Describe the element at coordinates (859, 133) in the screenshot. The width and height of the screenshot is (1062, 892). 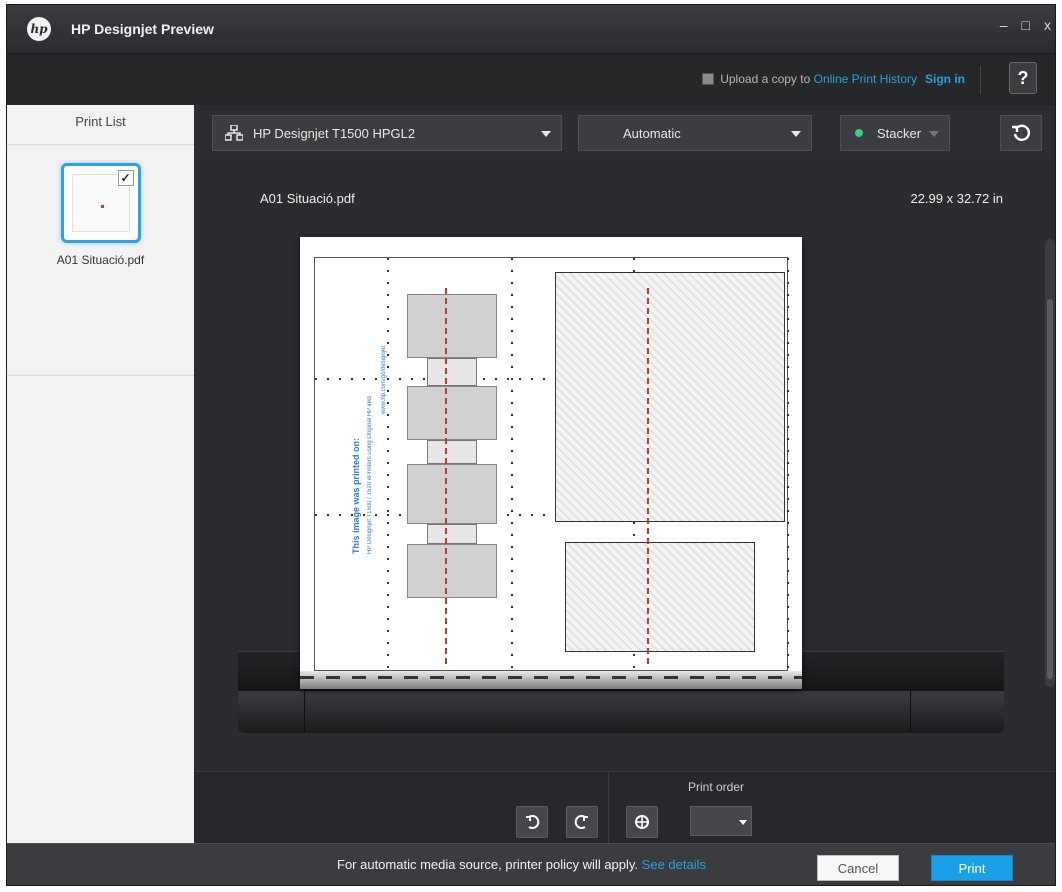
I see `status-dot-icon` at that location.